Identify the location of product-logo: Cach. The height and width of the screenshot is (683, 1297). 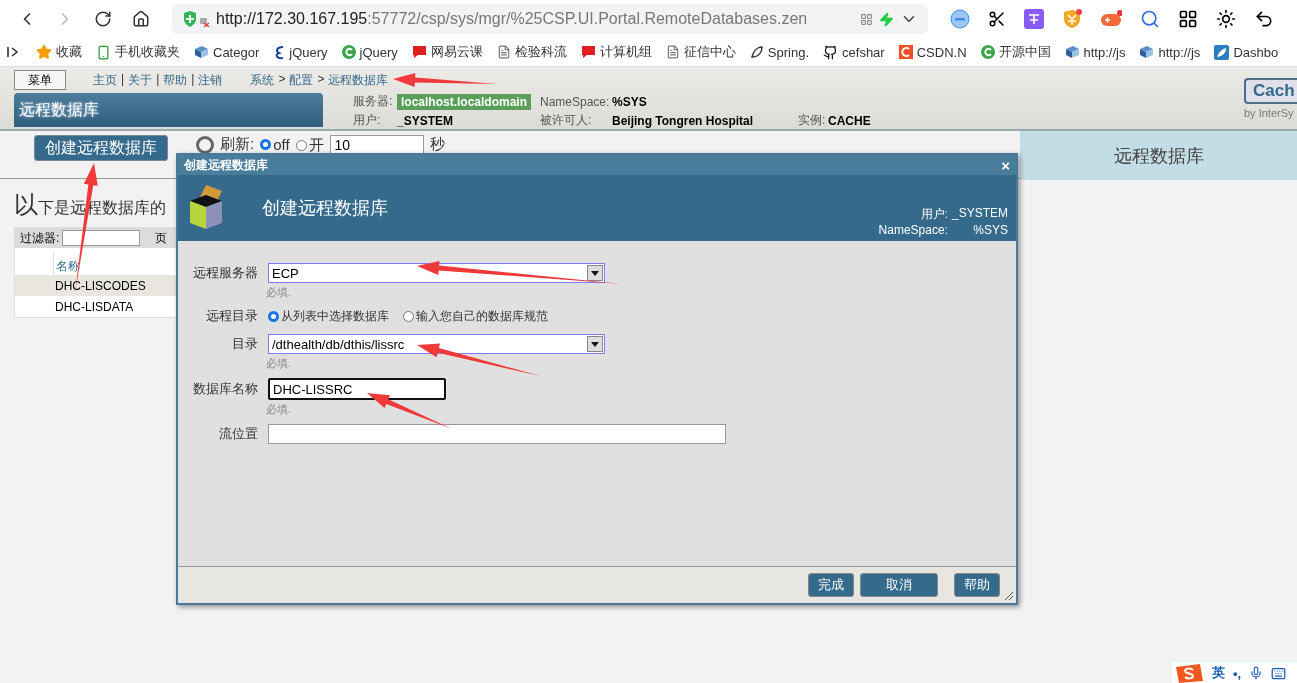
(1270, 91).